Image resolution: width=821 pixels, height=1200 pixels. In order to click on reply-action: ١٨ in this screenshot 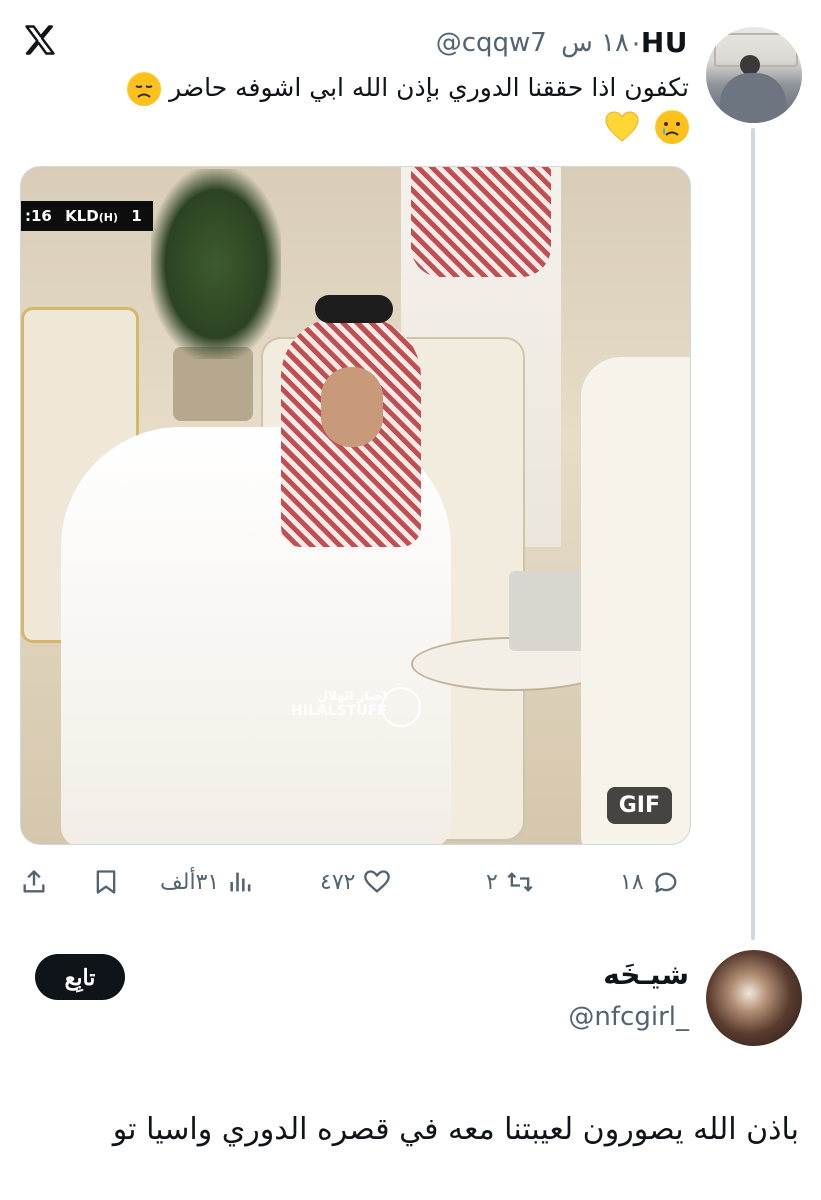, I will do `click(650, 882)`.